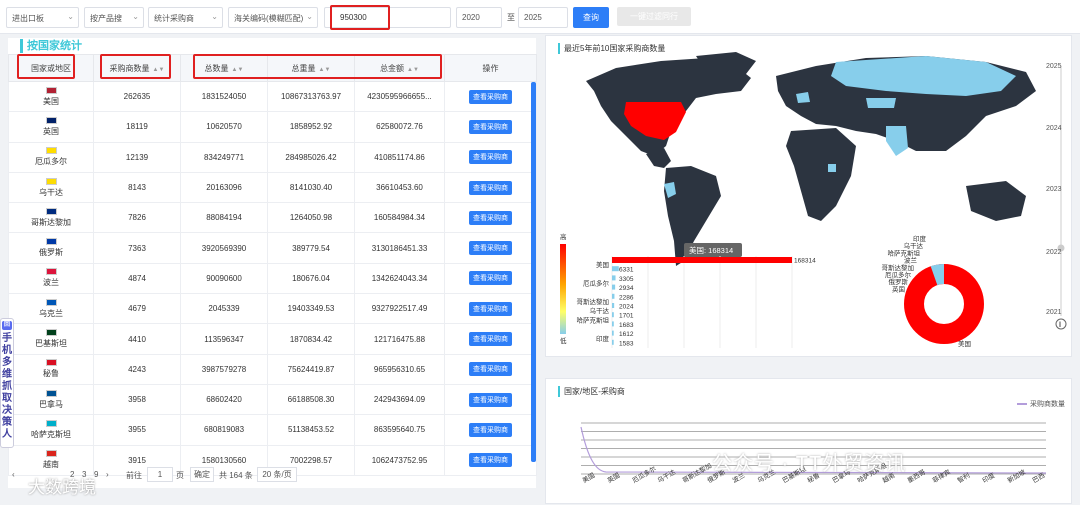 Image resolution: width=1080 pixels, height=505 pixels. Describe the element at coordinates (591, 17) in the screenshot. I see `query-button: 查询` at that location.